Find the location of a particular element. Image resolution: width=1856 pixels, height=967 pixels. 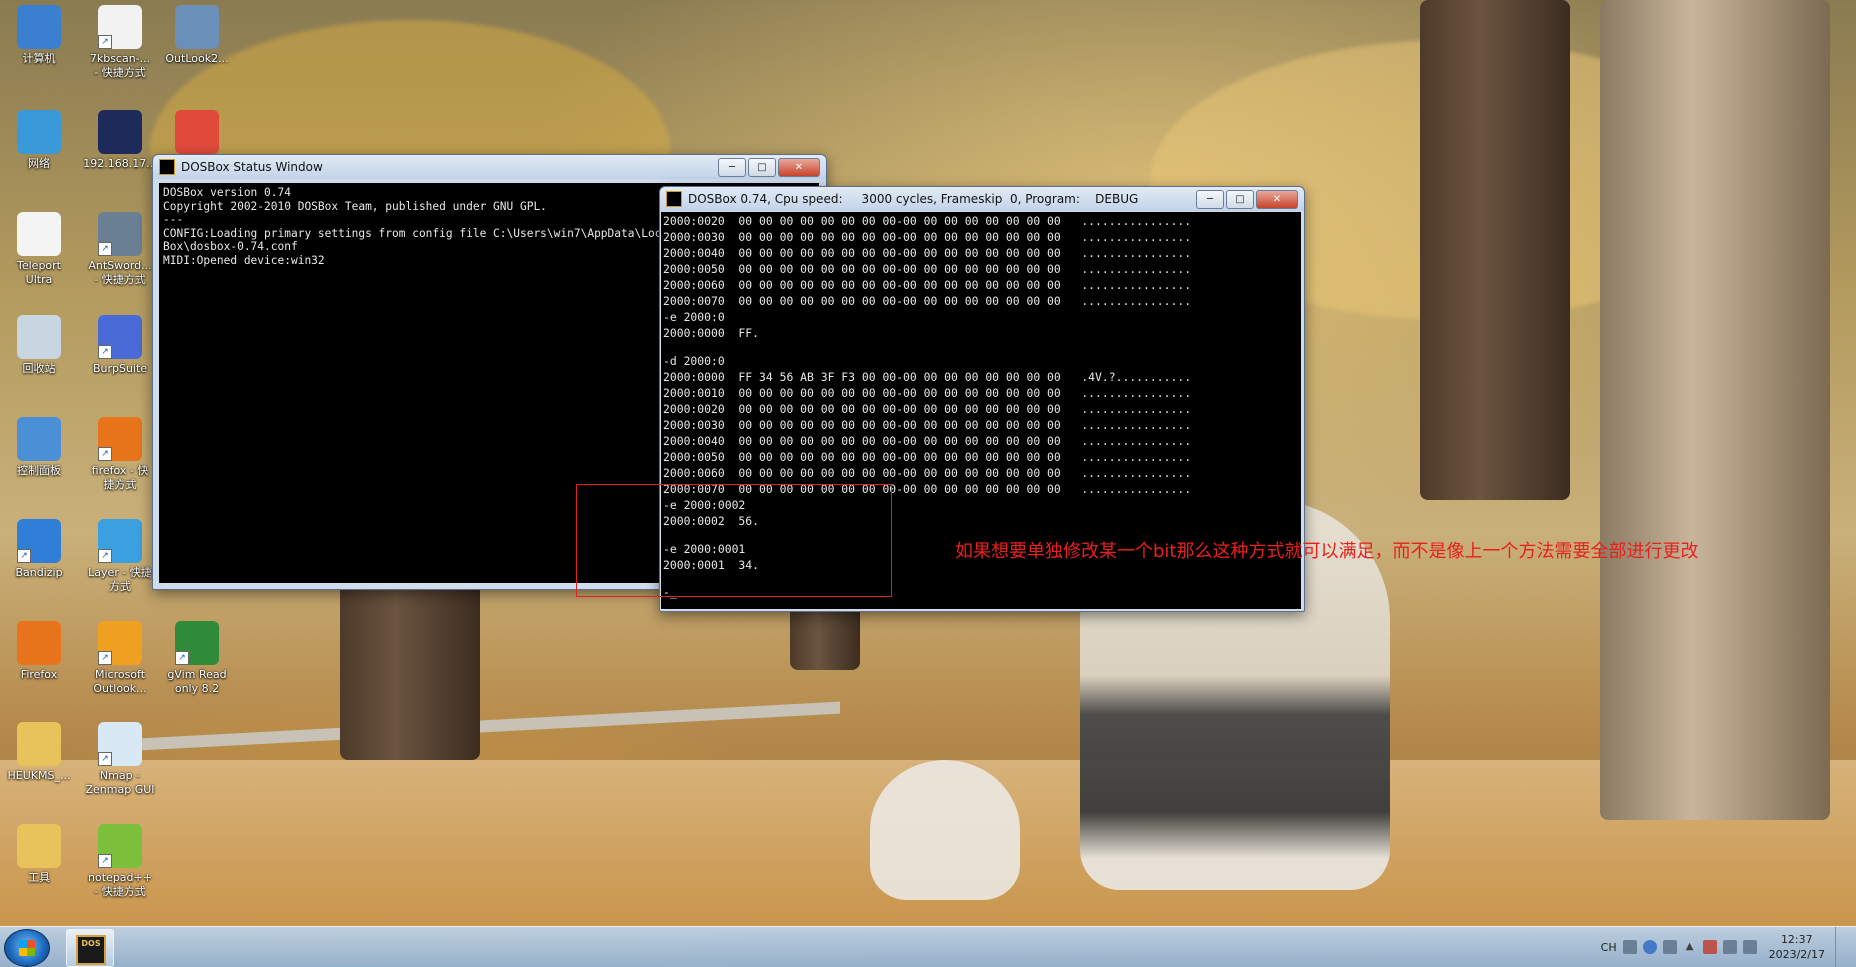

desktop-icon-label: BurpSuite is located at coordinates (120, 368).